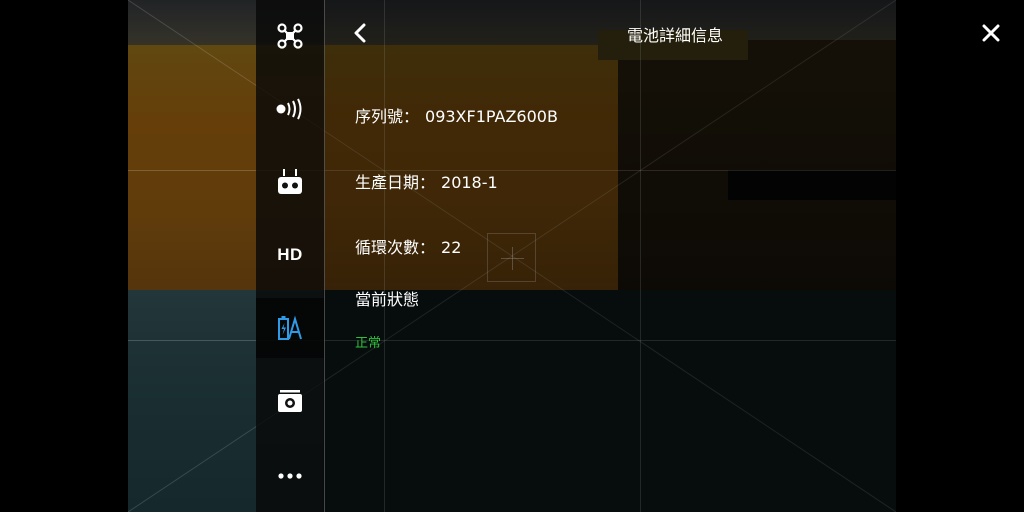 The width and height of the screenshot is (1024, 512). I want to click on aircraft-icon, so click(290, 36).